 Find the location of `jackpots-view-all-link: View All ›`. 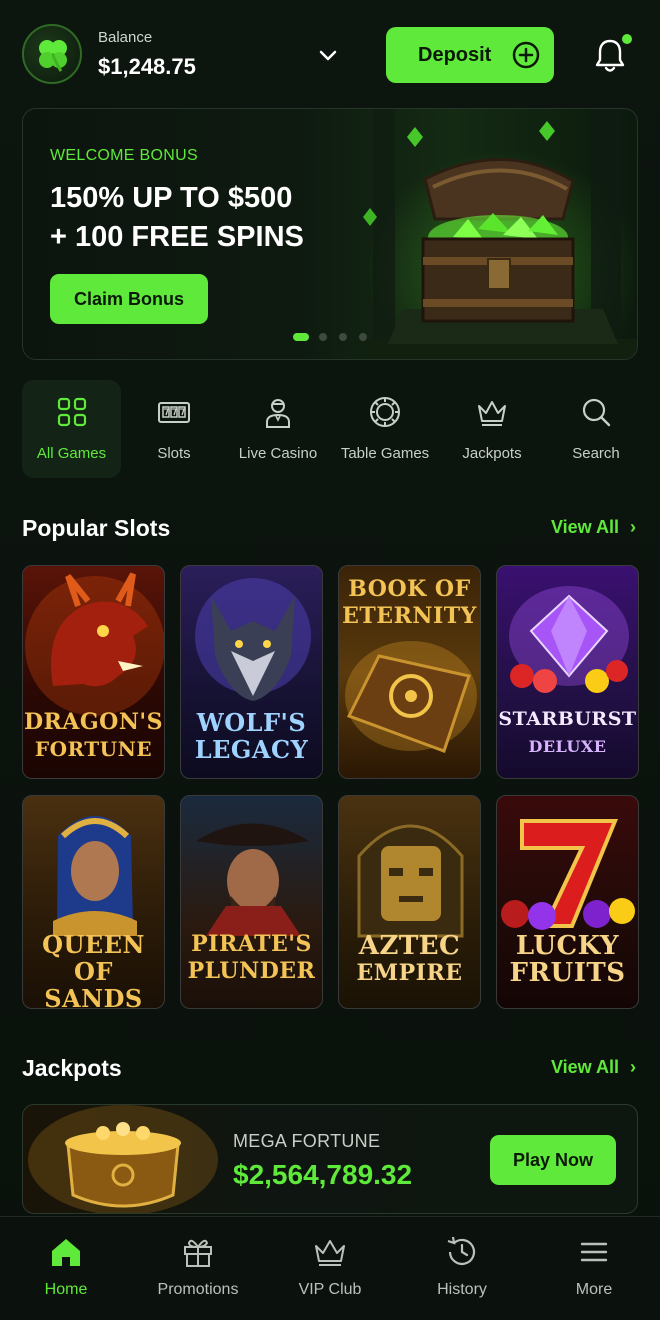

jackpots-view-all-link: View All › is located at coordinates (593, 1067).